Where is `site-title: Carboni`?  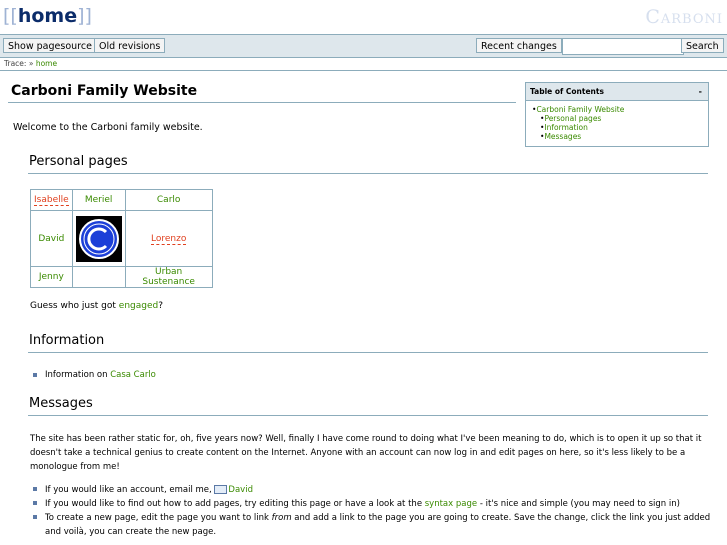 site-title: Carboni is located at coordinates (684, 17).